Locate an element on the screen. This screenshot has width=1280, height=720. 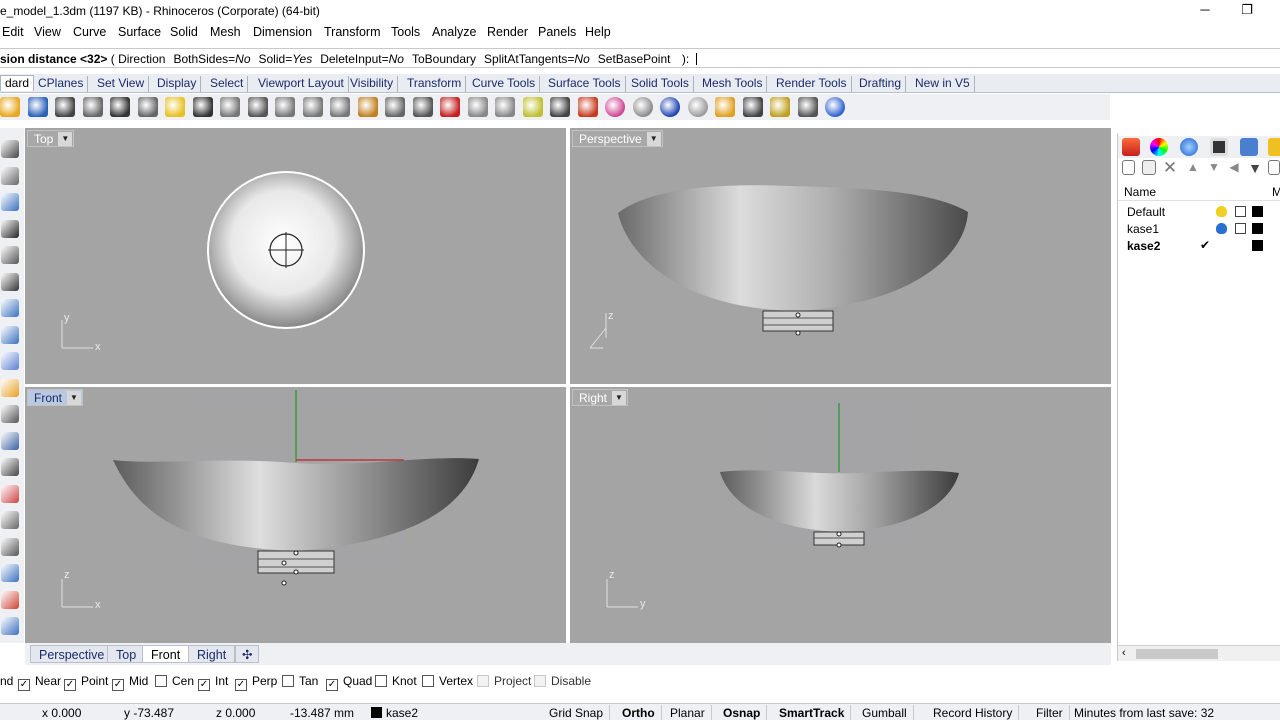
current-layer: kase2 is located at coordinates (394, 712).